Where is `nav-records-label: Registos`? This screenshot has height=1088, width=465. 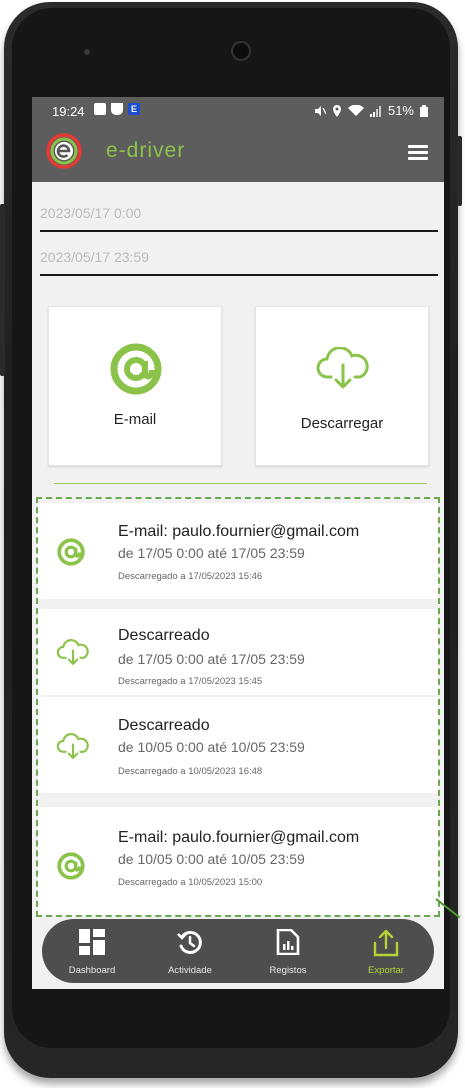
nav-records-label: Registos is located at coordinates (288, 970).